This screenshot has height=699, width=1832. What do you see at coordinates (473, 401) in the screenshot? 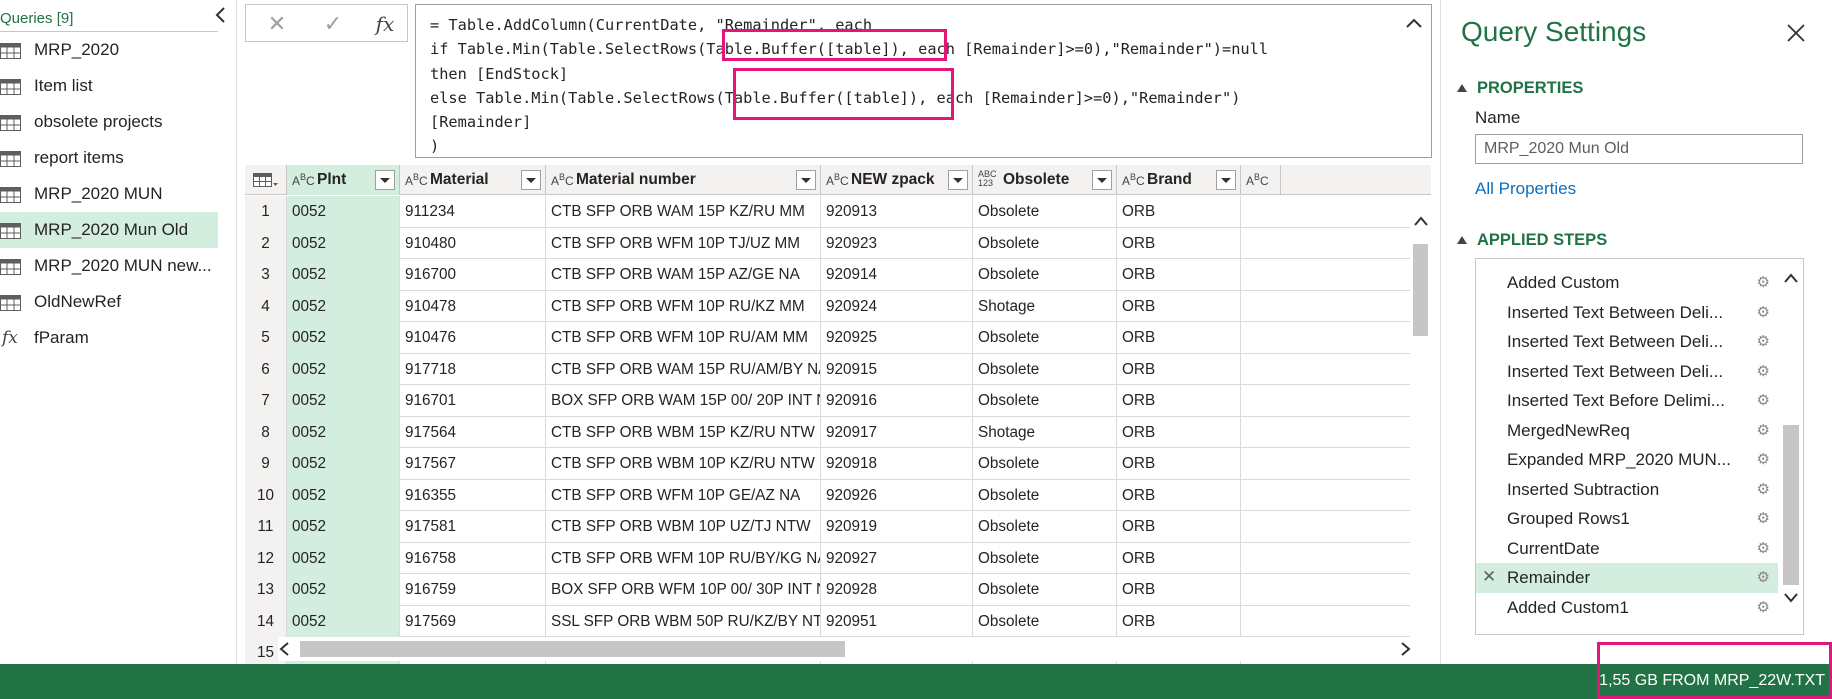
I see `table-cell: 916701` at bounding box center [473, 401].